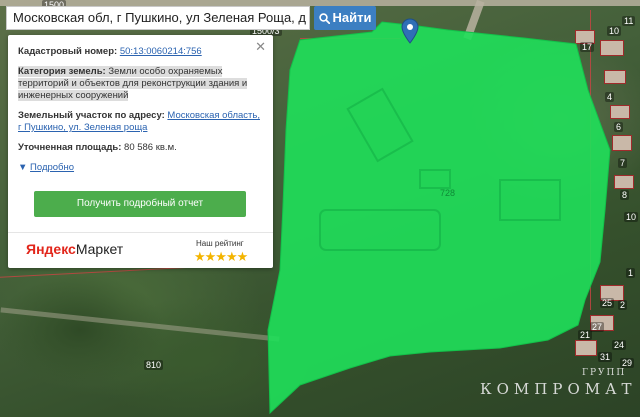 The image size is (640, 417). I want to click on cadastral-number-link: 50:13:0060214:756, so click(161, 51).